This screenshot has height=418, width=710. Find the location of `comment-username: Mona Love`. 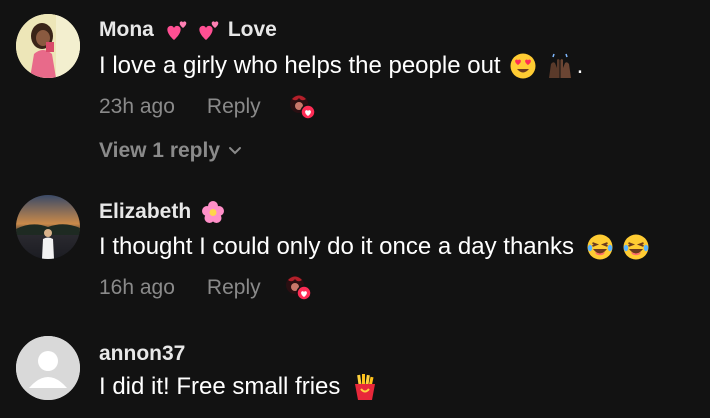

comment-username: Mona Love is located at coordinates (188, 30).